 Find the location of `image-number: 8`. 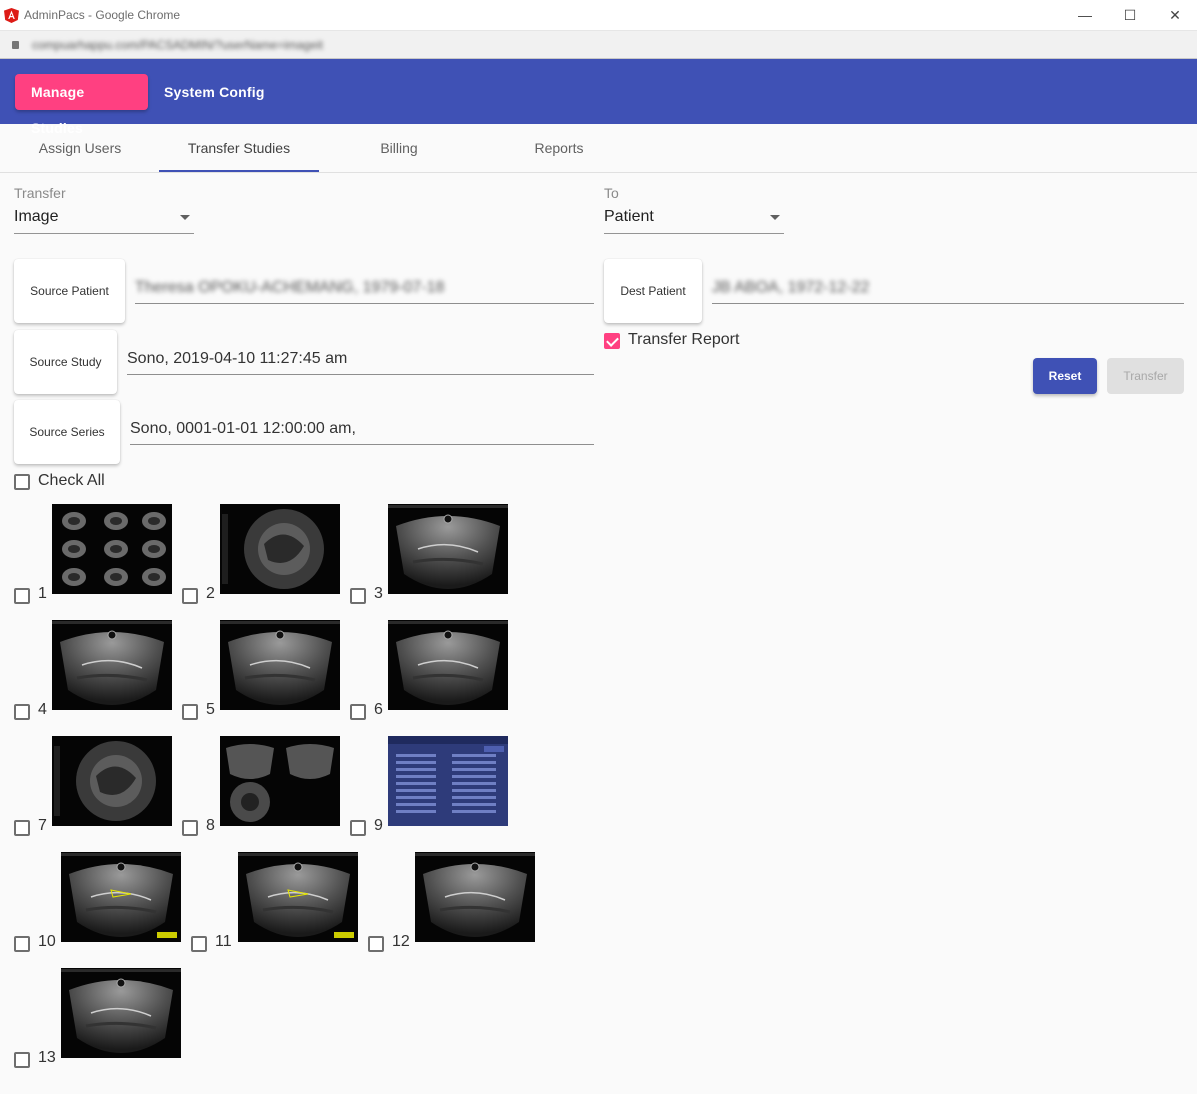

image-number: 8 is located at coordinates (210, 825).